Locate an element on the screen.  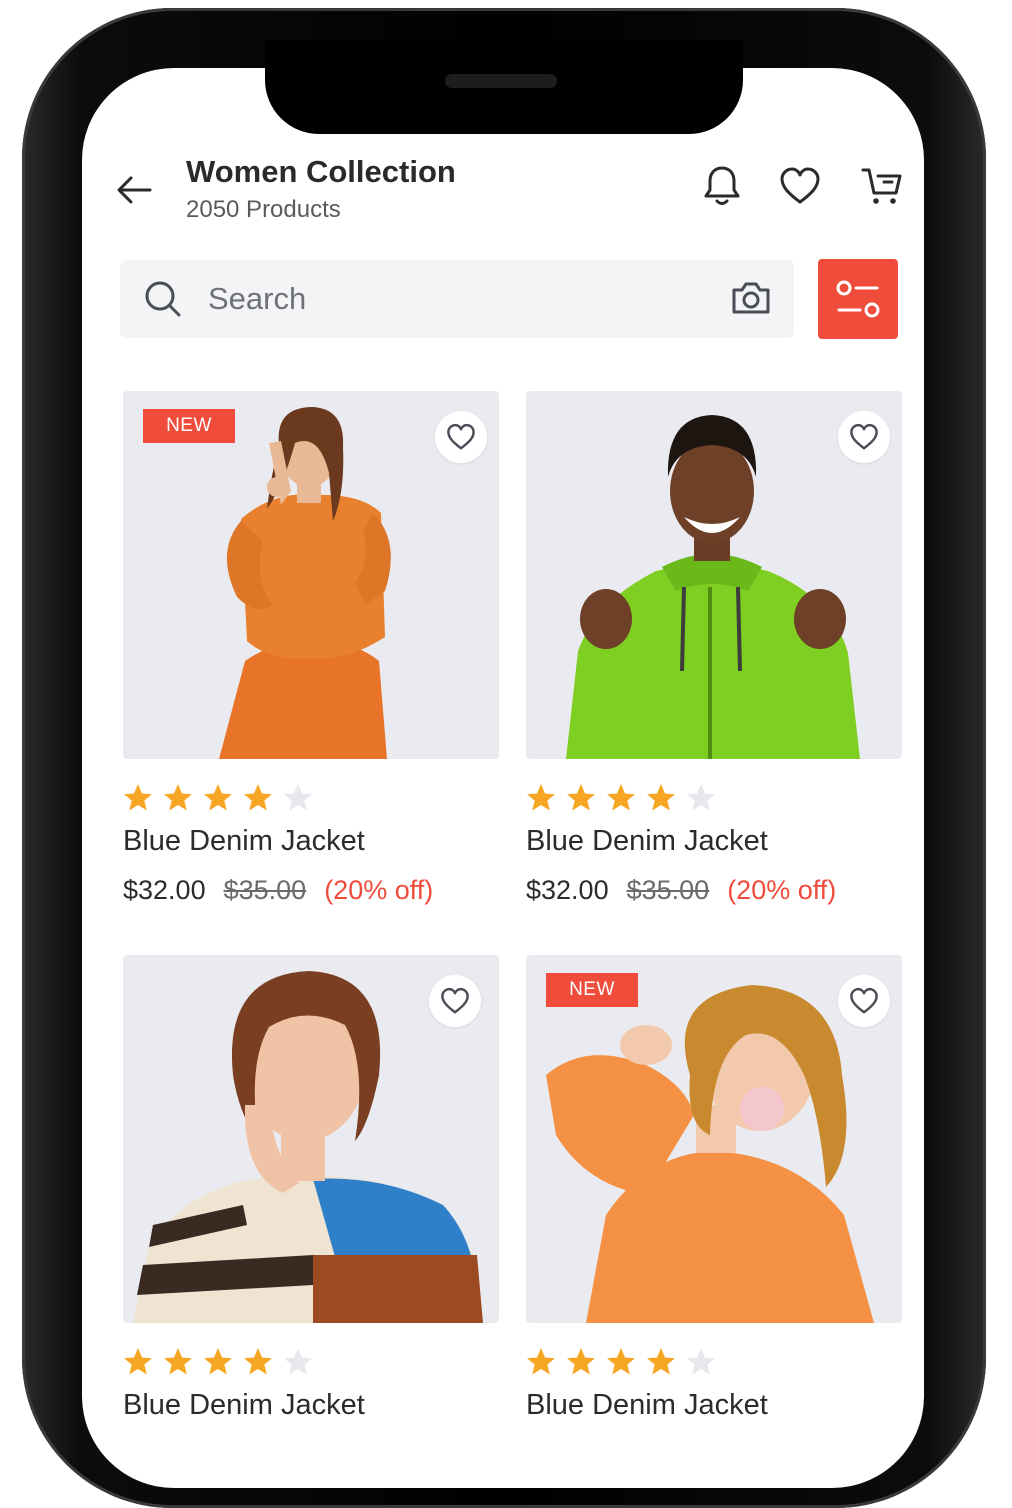
filter-icon is located at coordinates (858, 299).